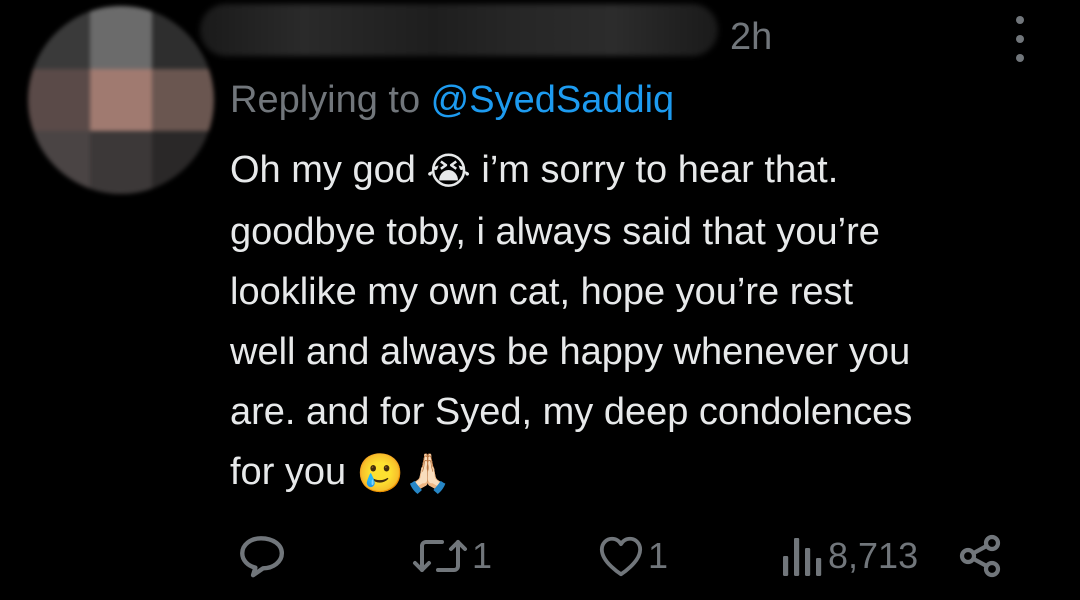 The width and height of the screenshot is (1080, 600). What do you see at coordinates (873, 555) in the screenshot?
I see `views-count: 8,713` at bounding box center [873, 555].